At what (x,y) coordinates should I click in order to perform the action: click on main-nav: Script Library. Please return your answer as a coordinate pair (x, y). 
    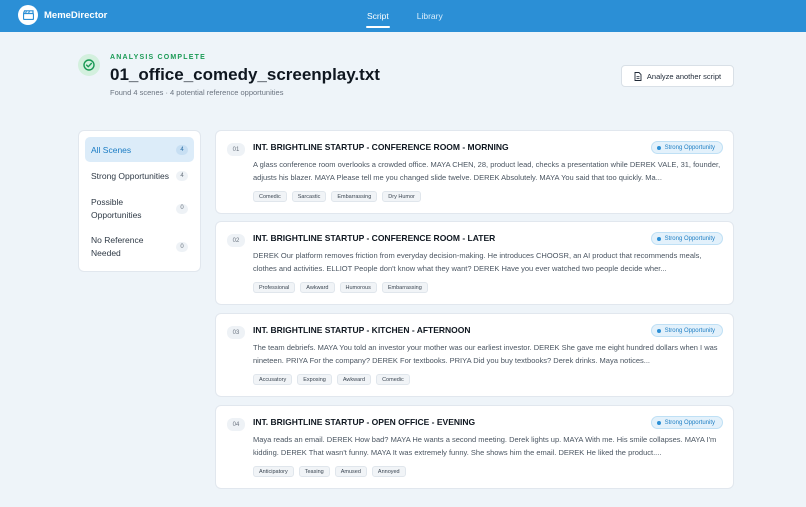
    Looking at the image, I should click on (418, 16).